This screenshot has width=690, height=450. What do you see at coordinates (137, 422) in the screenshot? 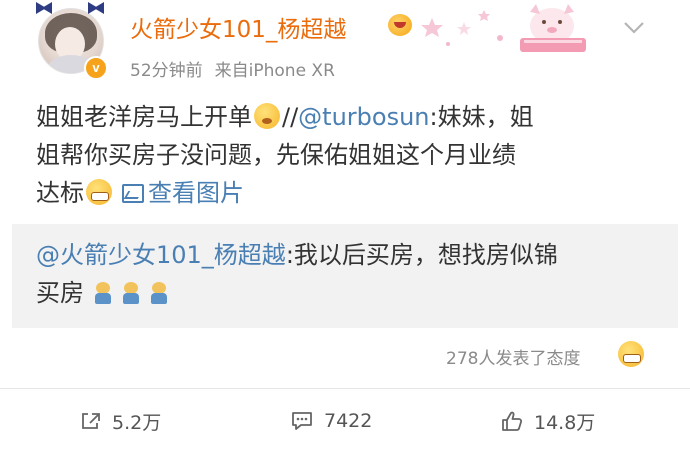
I see `repost-count: 5.2万` at bounding box center [137, 422].